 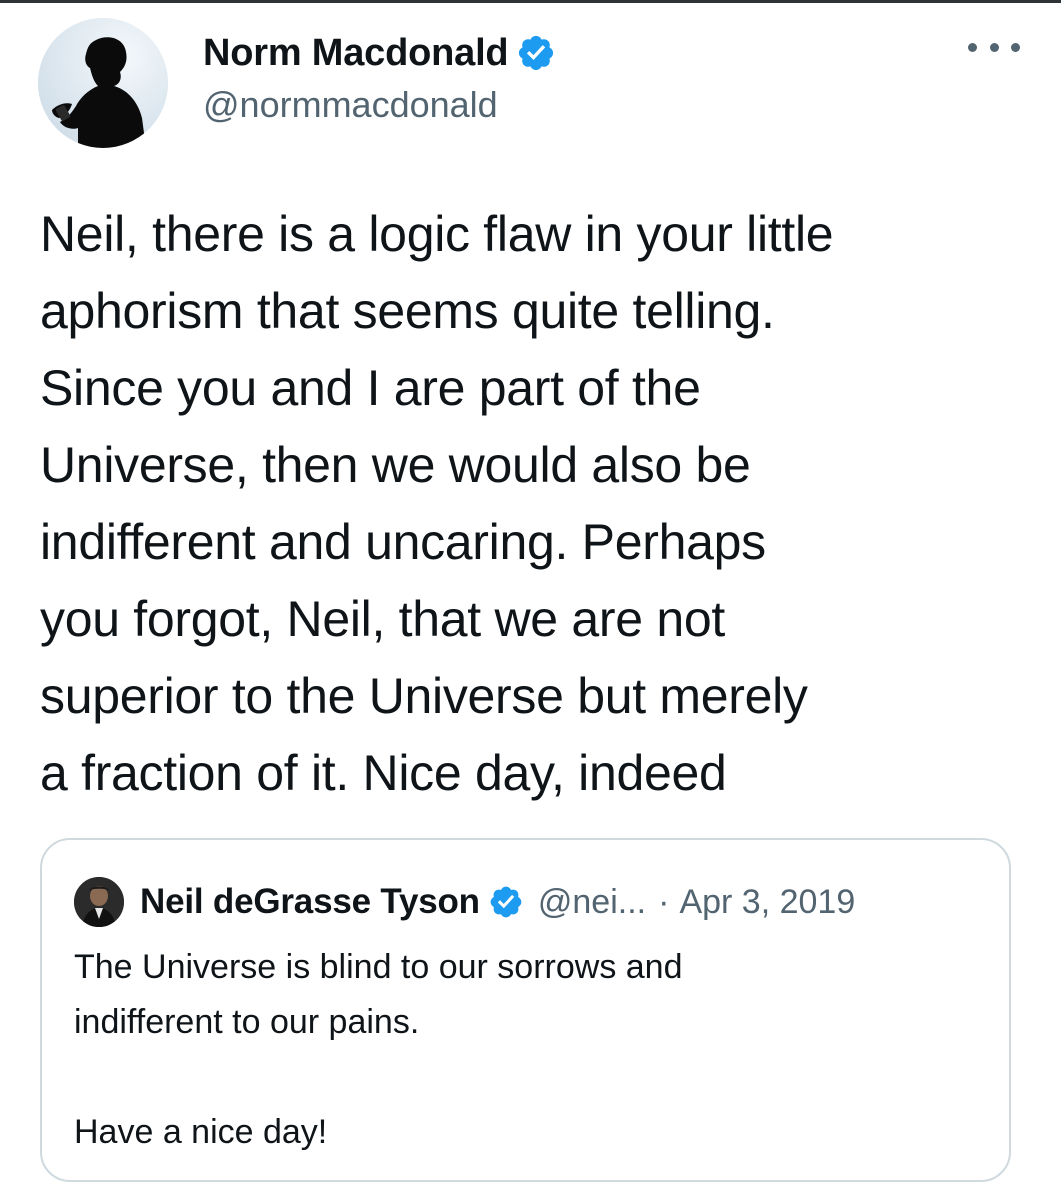 I want to click on verified-badge-icon, so click(x=536, y=53).